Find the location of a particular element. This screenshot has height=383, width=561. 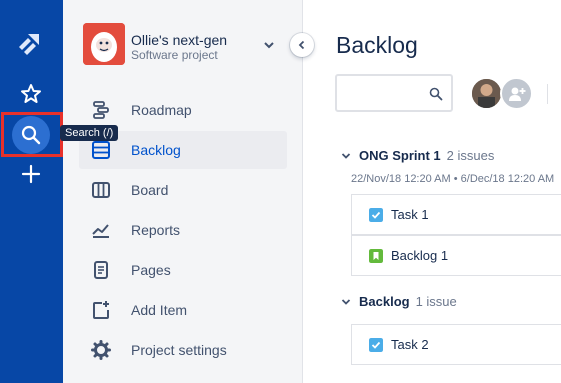

chevron-left-icon is located at coordinates (301, 45).